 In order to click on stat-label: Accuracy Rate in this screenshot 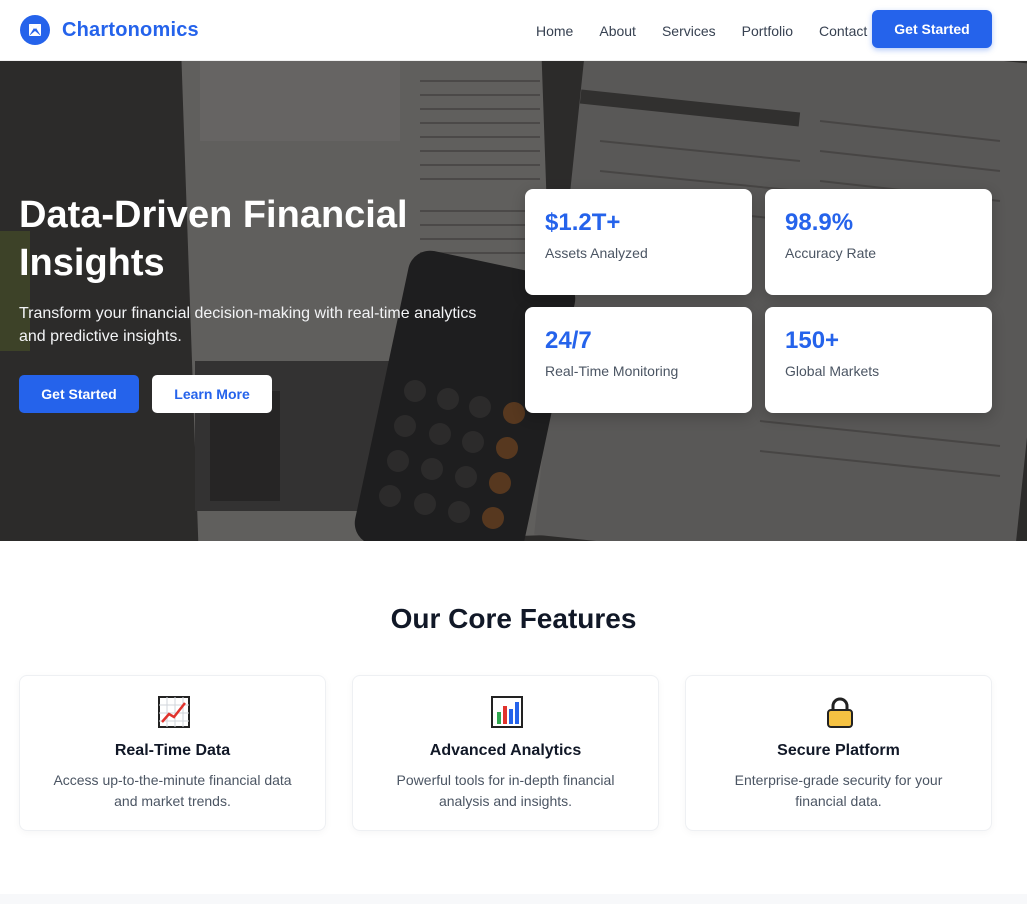, I will do `click(831, 253)`.